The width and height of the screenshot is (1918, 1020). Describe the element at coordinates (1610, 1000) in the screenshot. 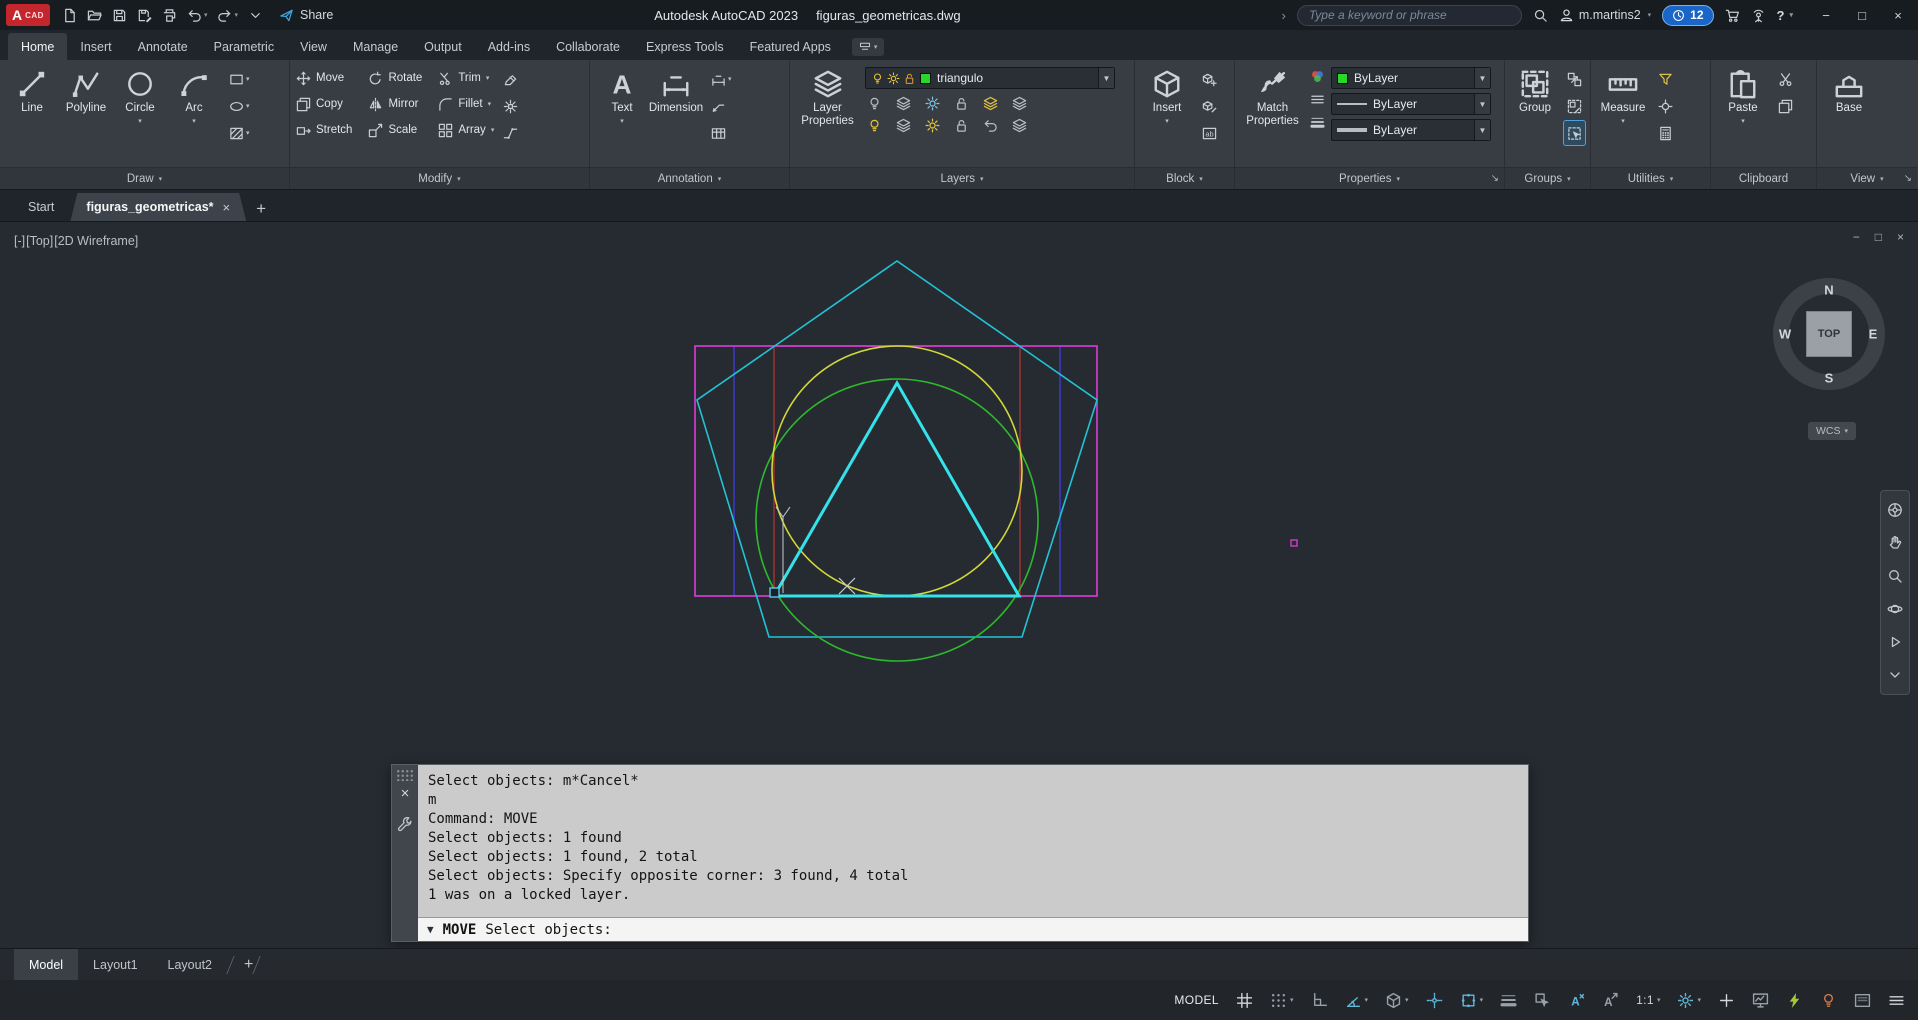

I see `autoscale-icon: A` at that location.